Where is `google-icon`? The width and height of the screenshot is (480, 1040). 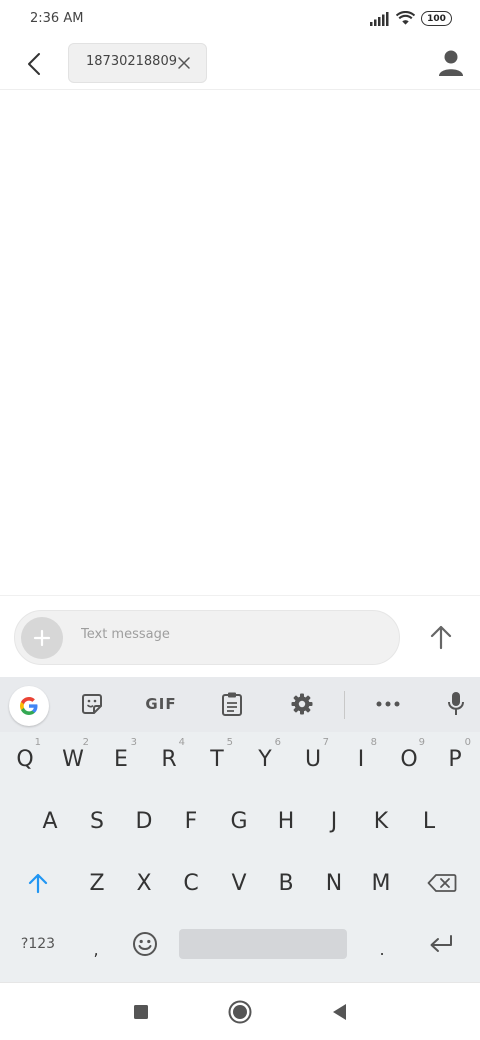 google-icon is located at coordinates (29, 706).